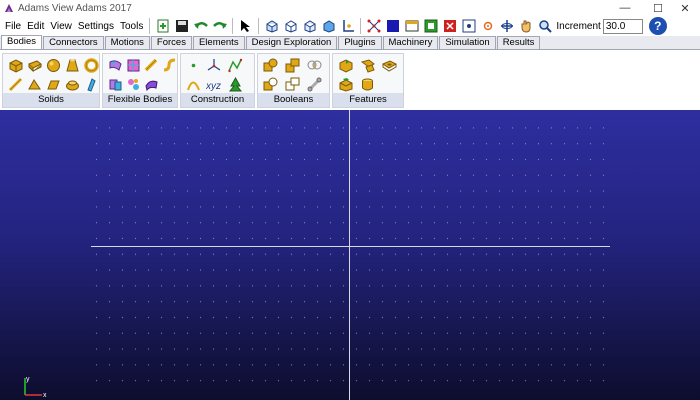  I want to click on cylinder-tool, so click(34, 65).